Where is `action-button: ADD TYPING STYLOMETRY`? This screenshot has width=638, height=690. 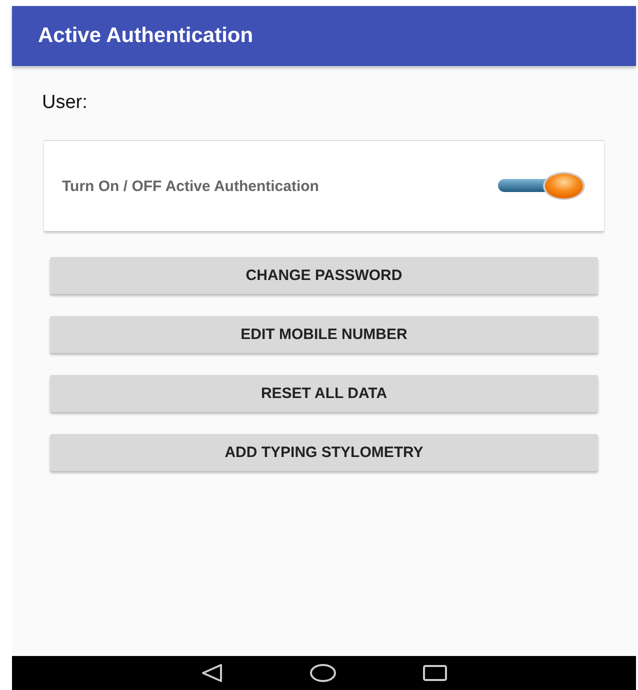
action-button: ADD TYPING STYLOMETRY is located at coordinates (324, 452).